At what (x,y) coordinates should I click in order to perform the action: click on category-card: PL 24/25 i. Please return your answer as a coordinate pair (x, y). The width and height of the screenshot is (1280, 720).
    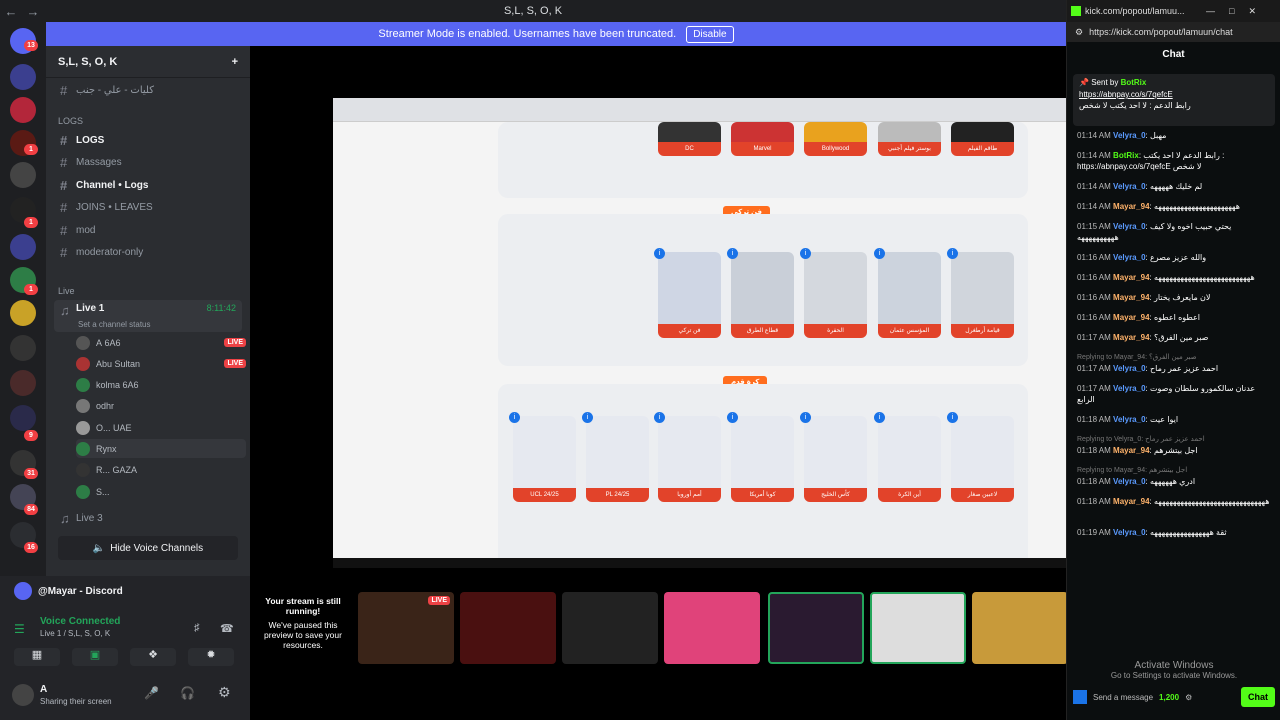
    Looking at the image, I should click on (615, 457).